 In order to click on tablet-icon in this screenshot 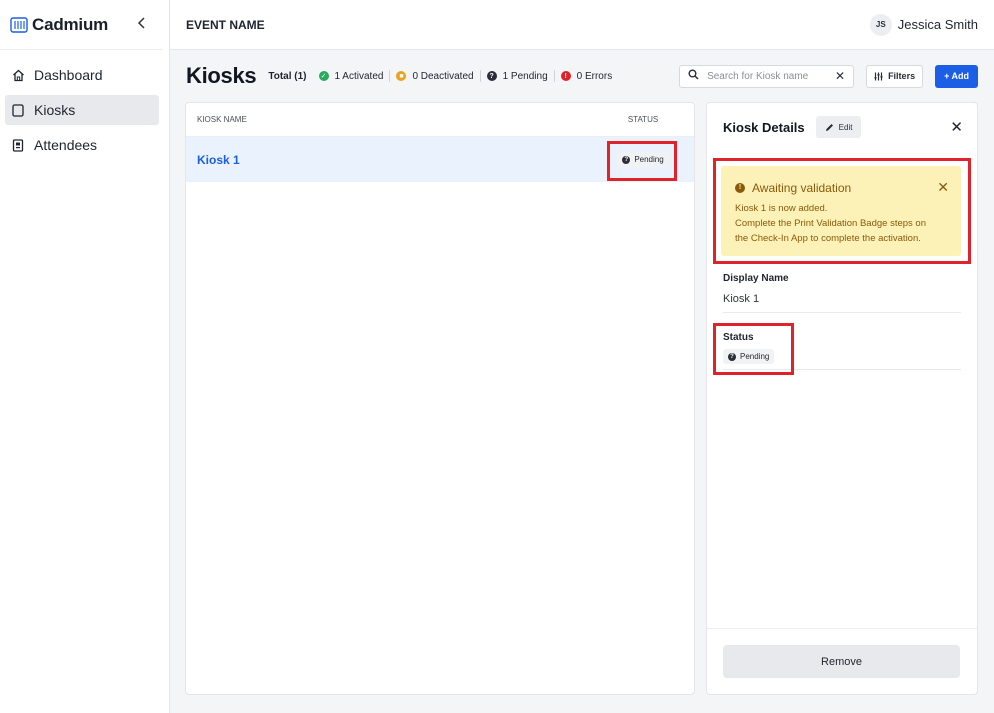, I will do `click(18, 110)`.